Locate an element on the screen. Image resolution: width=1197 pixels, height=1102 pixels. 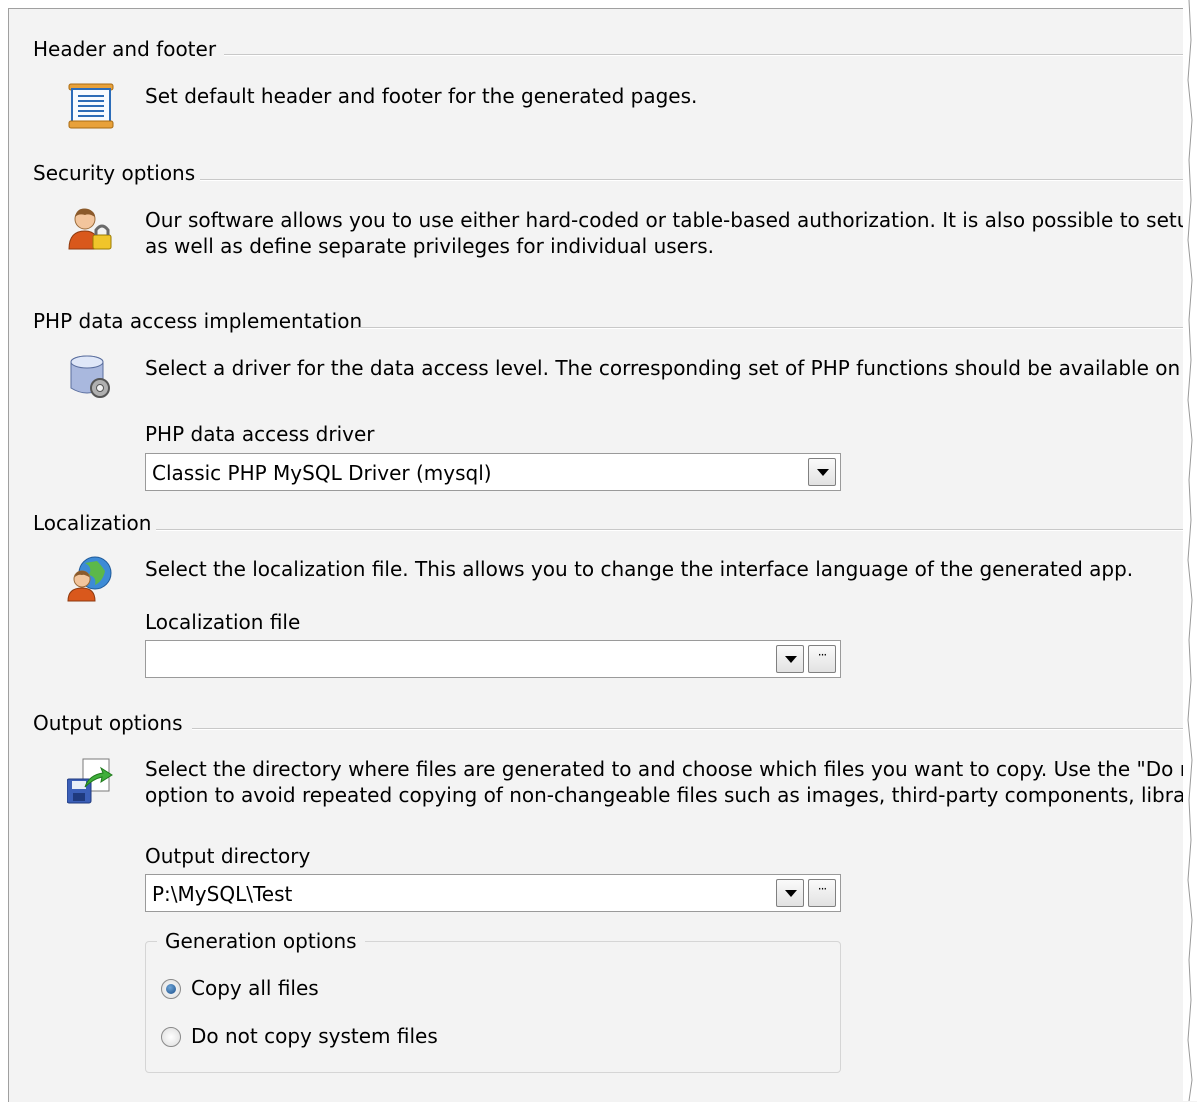
radio-label: Copy all files is located at coordinates (255, 988).